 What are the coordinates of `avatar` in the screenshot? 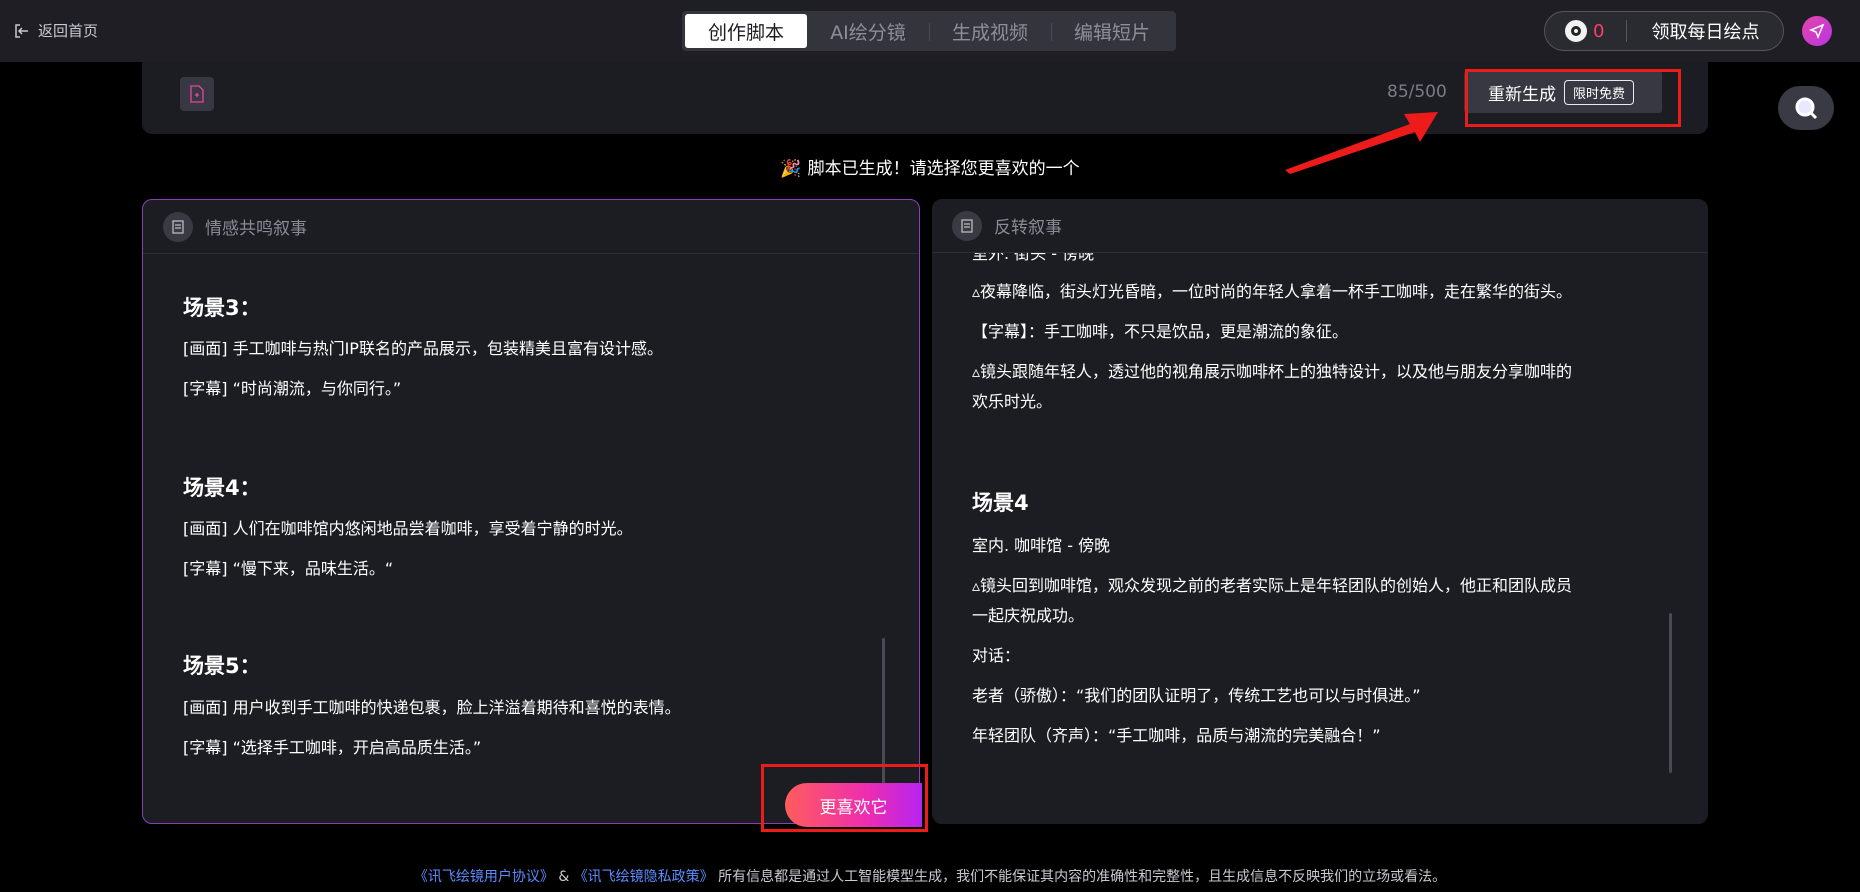 It's located at (1817, 31).